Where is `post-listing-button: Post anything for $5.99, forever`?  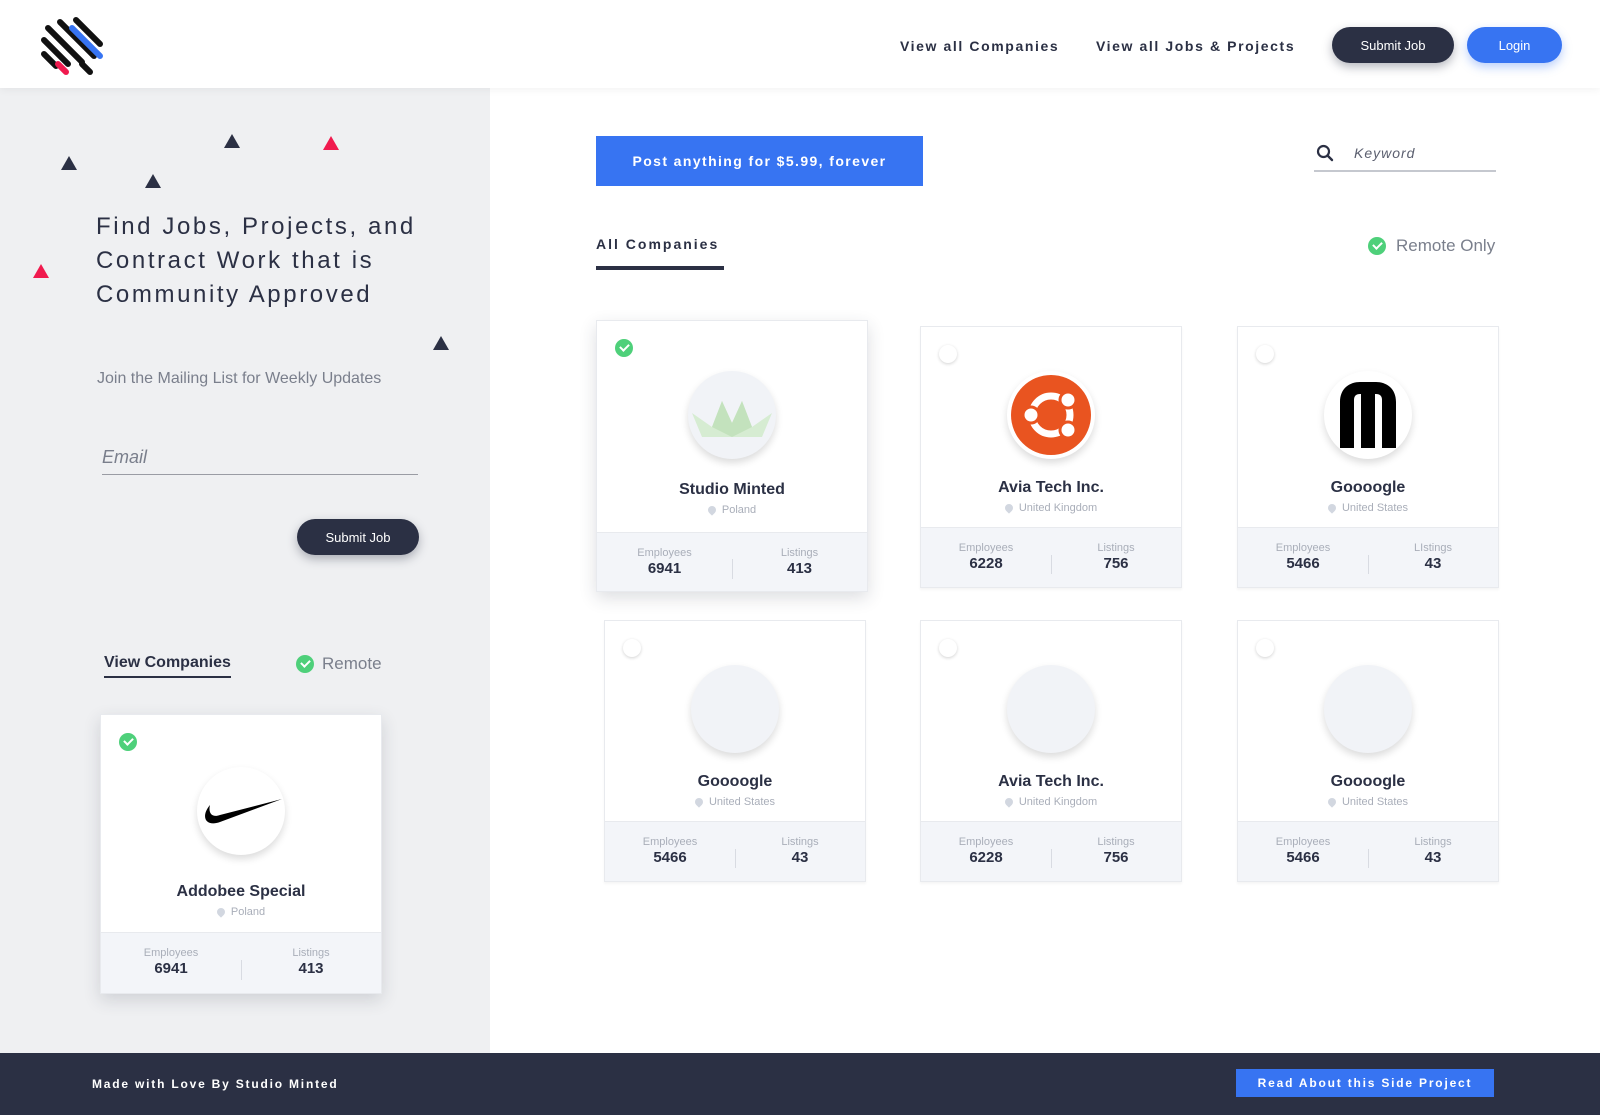 post-listing-button: Post anything for $5.99, forever is located at coordinates (759, 161).